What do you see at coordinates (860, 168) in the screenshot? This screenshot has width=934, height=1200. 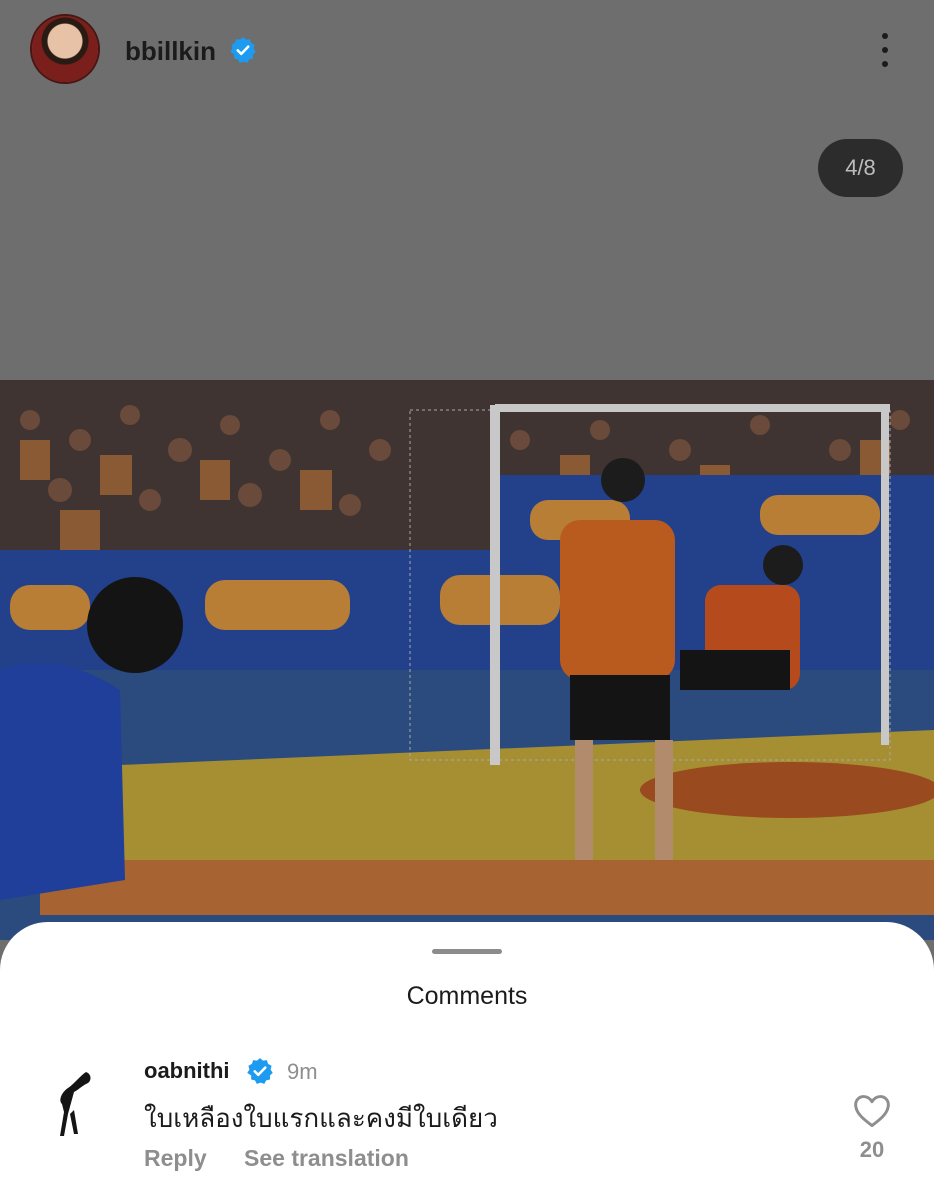 I see `carousel-position-badge: 4/8` at bounding box center [860, 168].